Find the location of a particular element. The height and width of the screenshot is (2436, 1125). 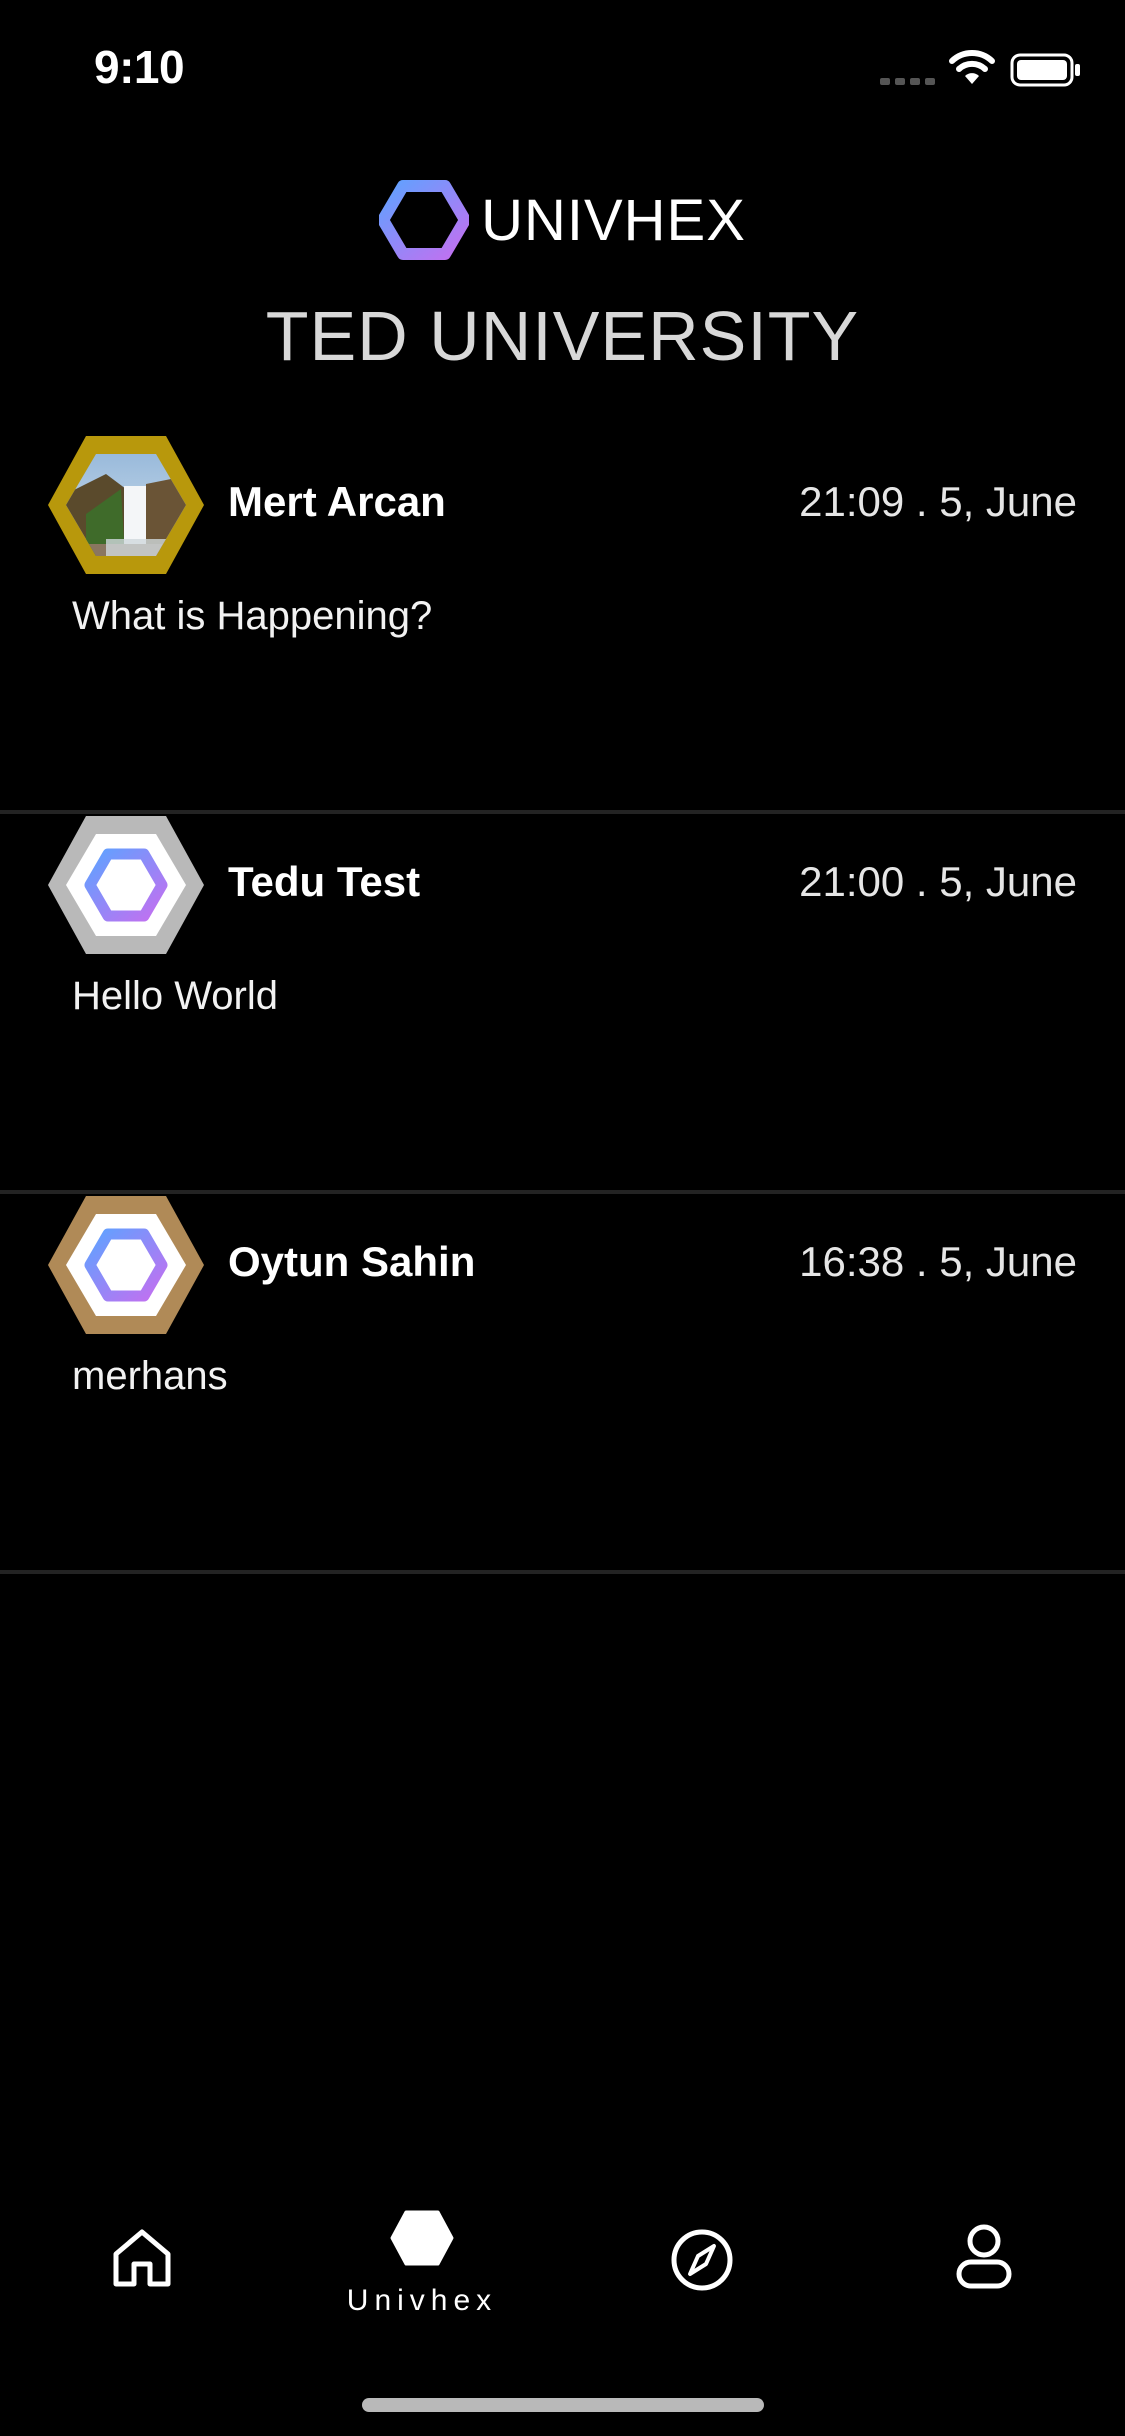

brand-name: UNIVHEX is located at coordinates (613, 220).